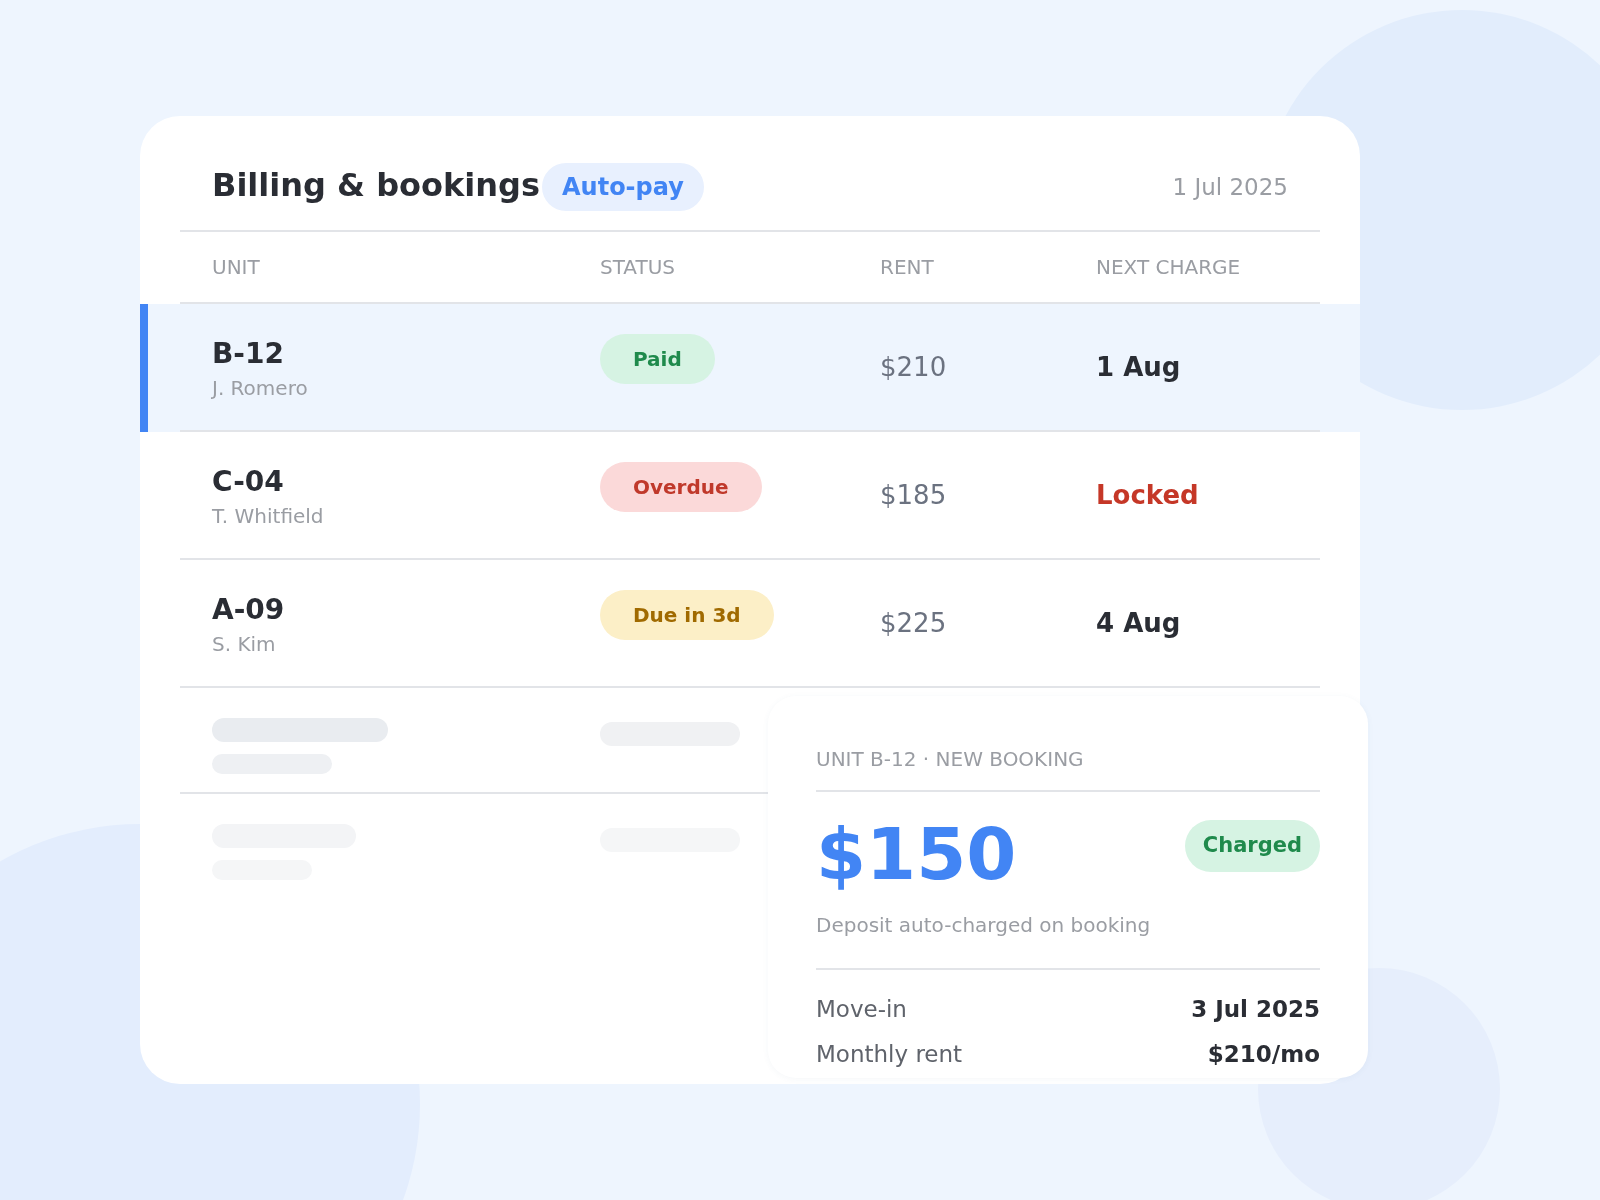 The width and height of the screenshot is (1600, 1200). Describe the element at coordinates (1139, 367) in the screenshot. I see `next-charge: 1 Aug` at that location.